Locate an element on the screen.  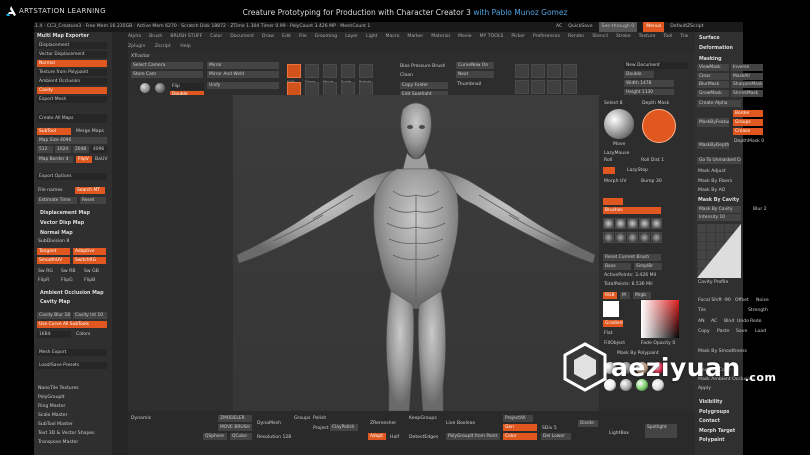
blur-slider: Blur 2 is located at coordinates (760, 209).